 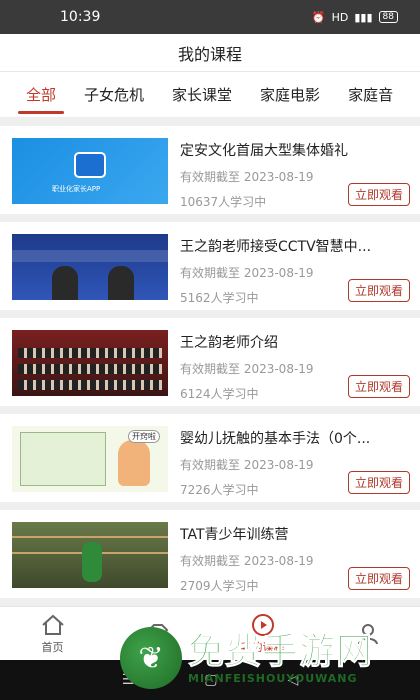 I want to click on course-thumbnail: 开窍啦, so click(x=90, y=459).